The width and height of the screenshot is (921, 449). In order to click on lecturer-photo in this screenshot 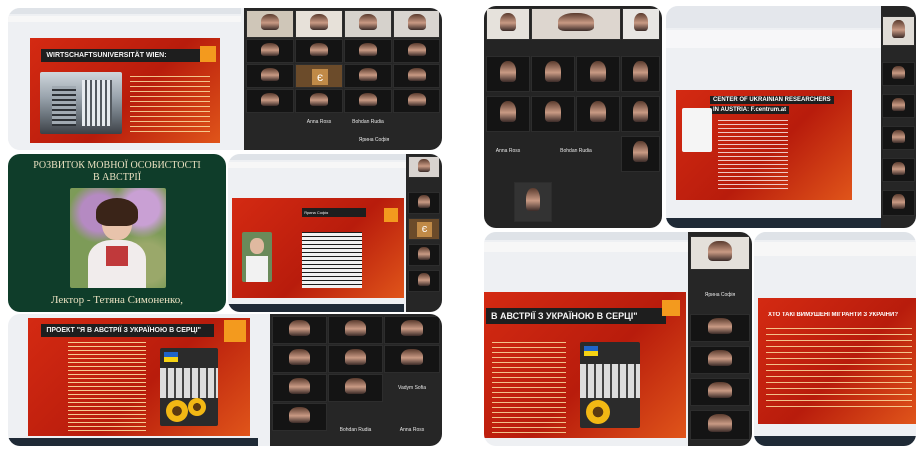, I will do `click(118, 238)`.